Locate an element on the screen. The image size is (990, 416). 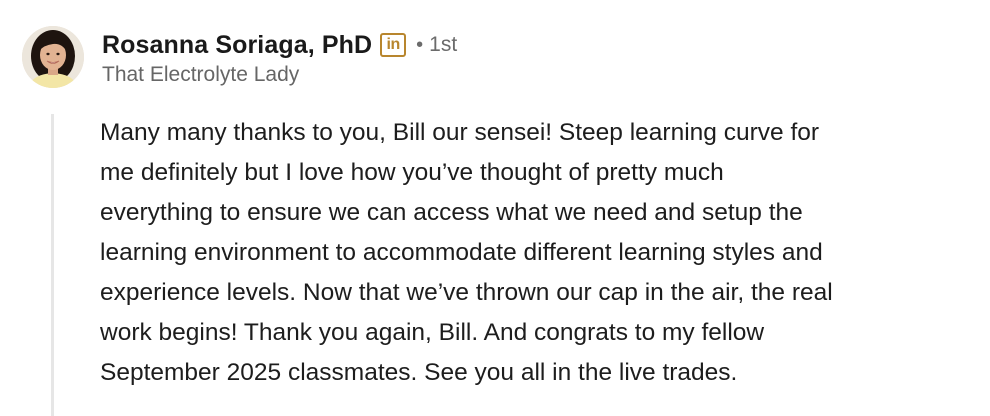
author-avatar is located at coordinates (53, 57).